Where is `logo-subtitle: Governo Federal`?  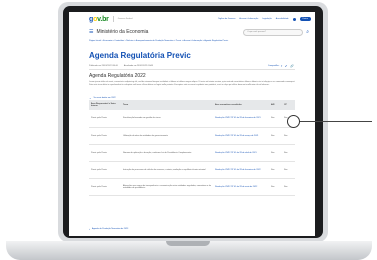
logo-subtitle: Governo Federal is located at coordinates (125, 19).